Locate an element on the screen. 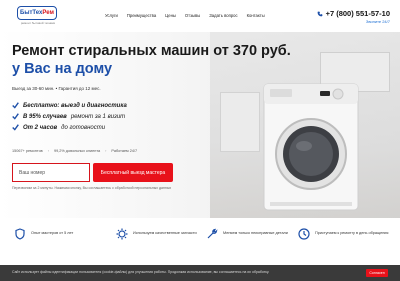 This screenshot has height=281, width=400. benefit-item: В 95% случаев ремонт за 1 визит is located at coordinates (69, 116).